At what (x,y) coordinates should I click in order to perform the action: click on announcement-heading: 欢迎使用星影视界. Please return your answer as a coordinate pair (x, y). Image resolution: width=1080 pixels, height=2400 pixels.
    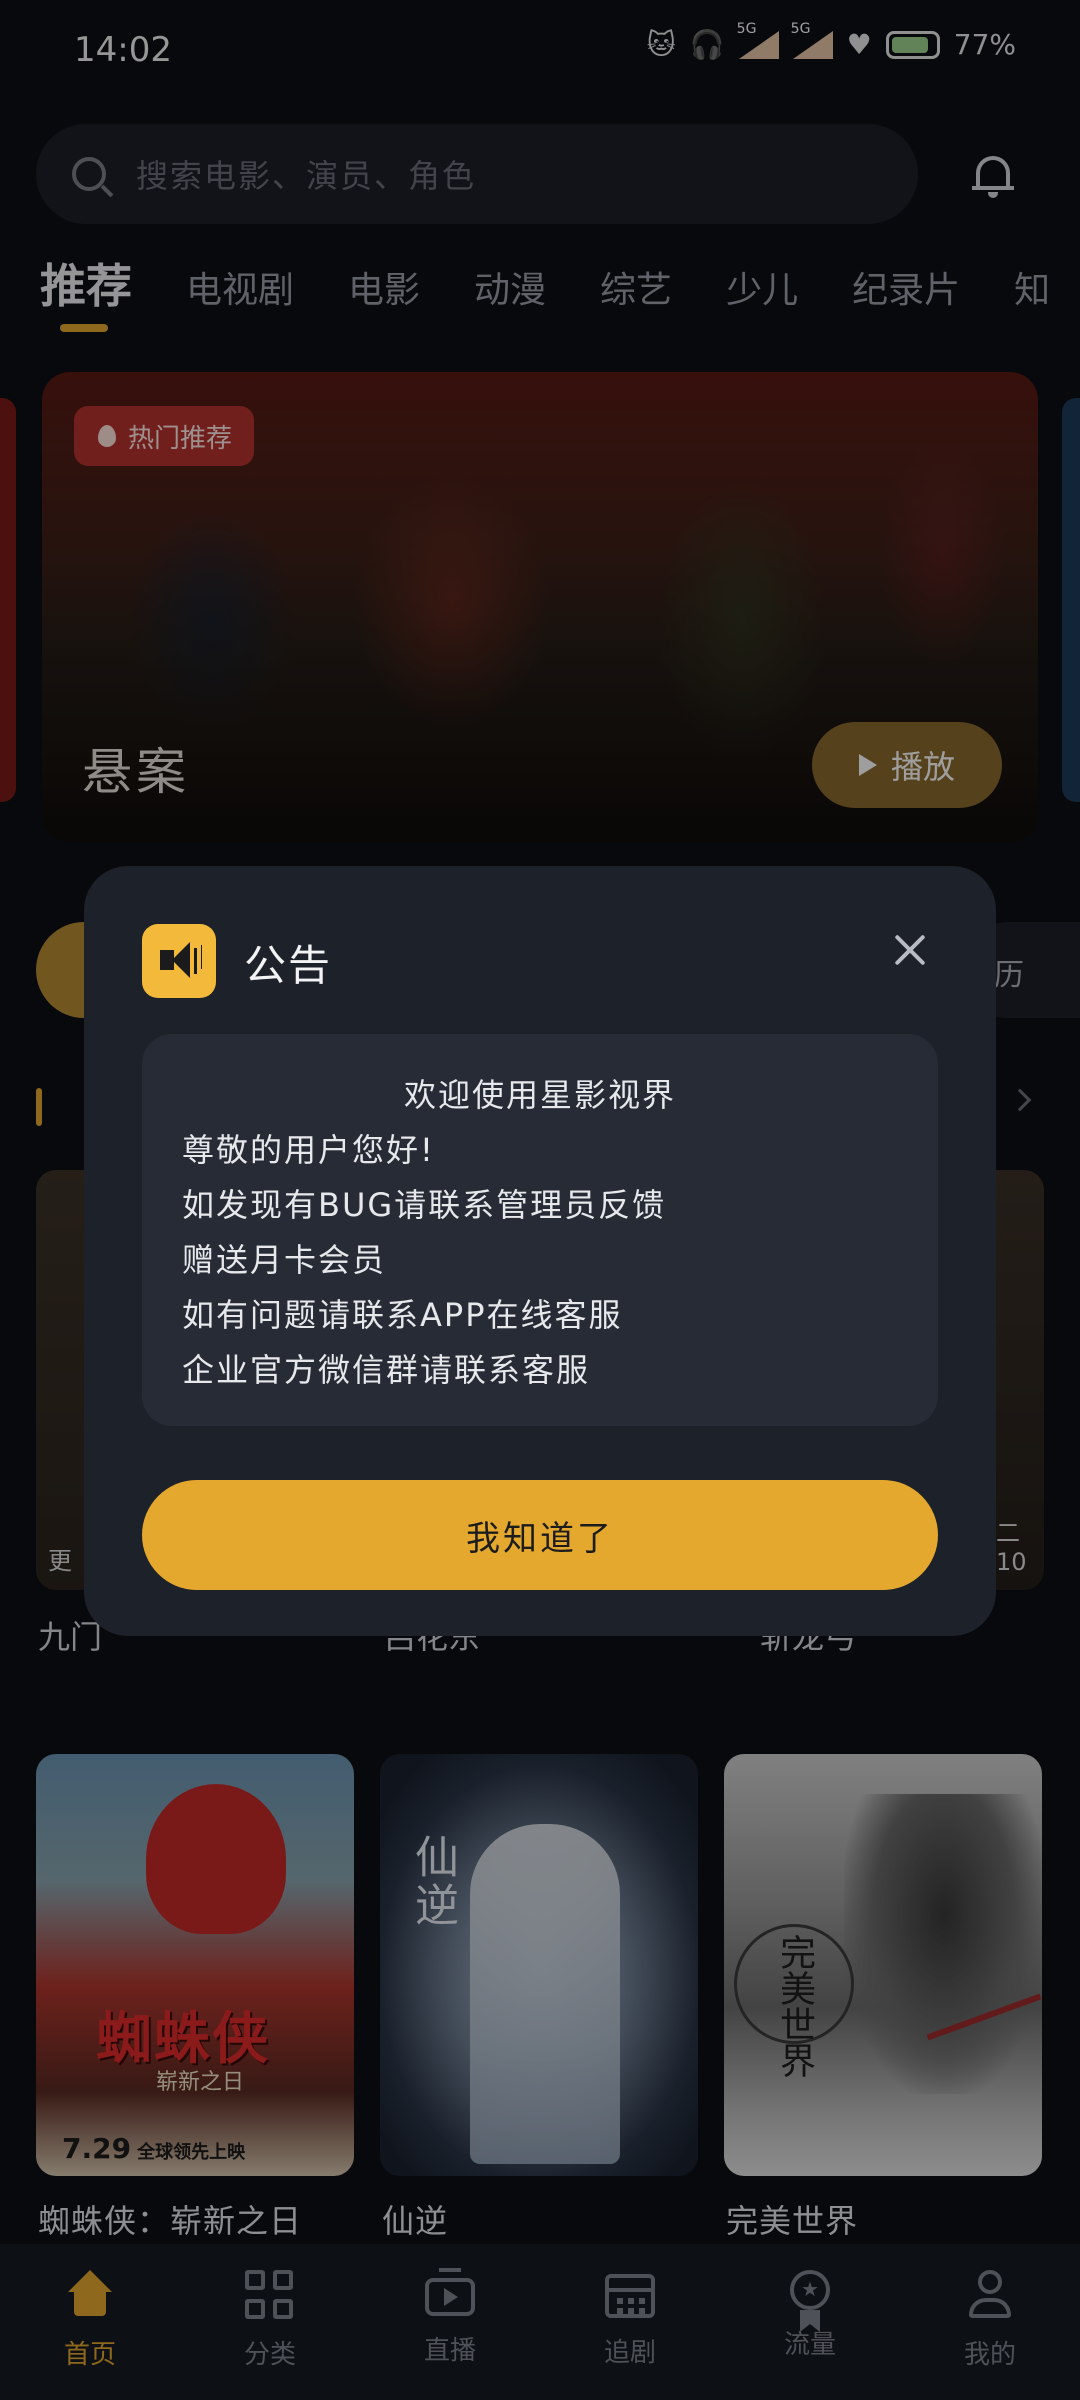
    Looking at the image, I should click on (539, 1095).